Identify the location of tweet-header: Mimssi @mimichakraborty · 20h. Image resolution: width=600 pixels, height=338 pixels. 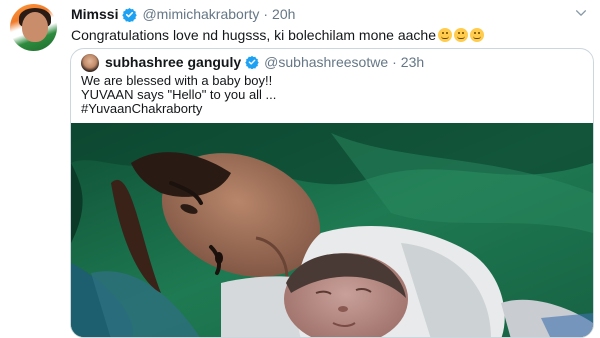
(183, 14).